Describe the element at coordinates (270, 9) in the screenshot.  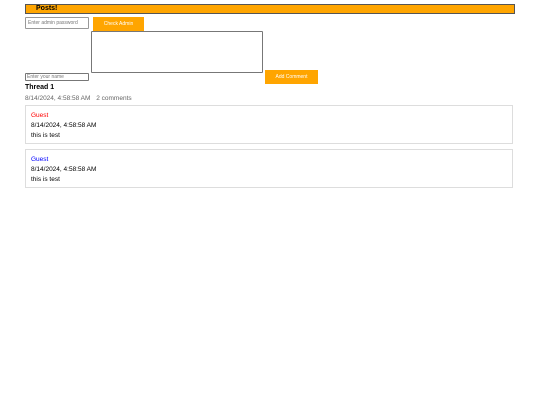
I see `header-bar: Posts!` at that location.